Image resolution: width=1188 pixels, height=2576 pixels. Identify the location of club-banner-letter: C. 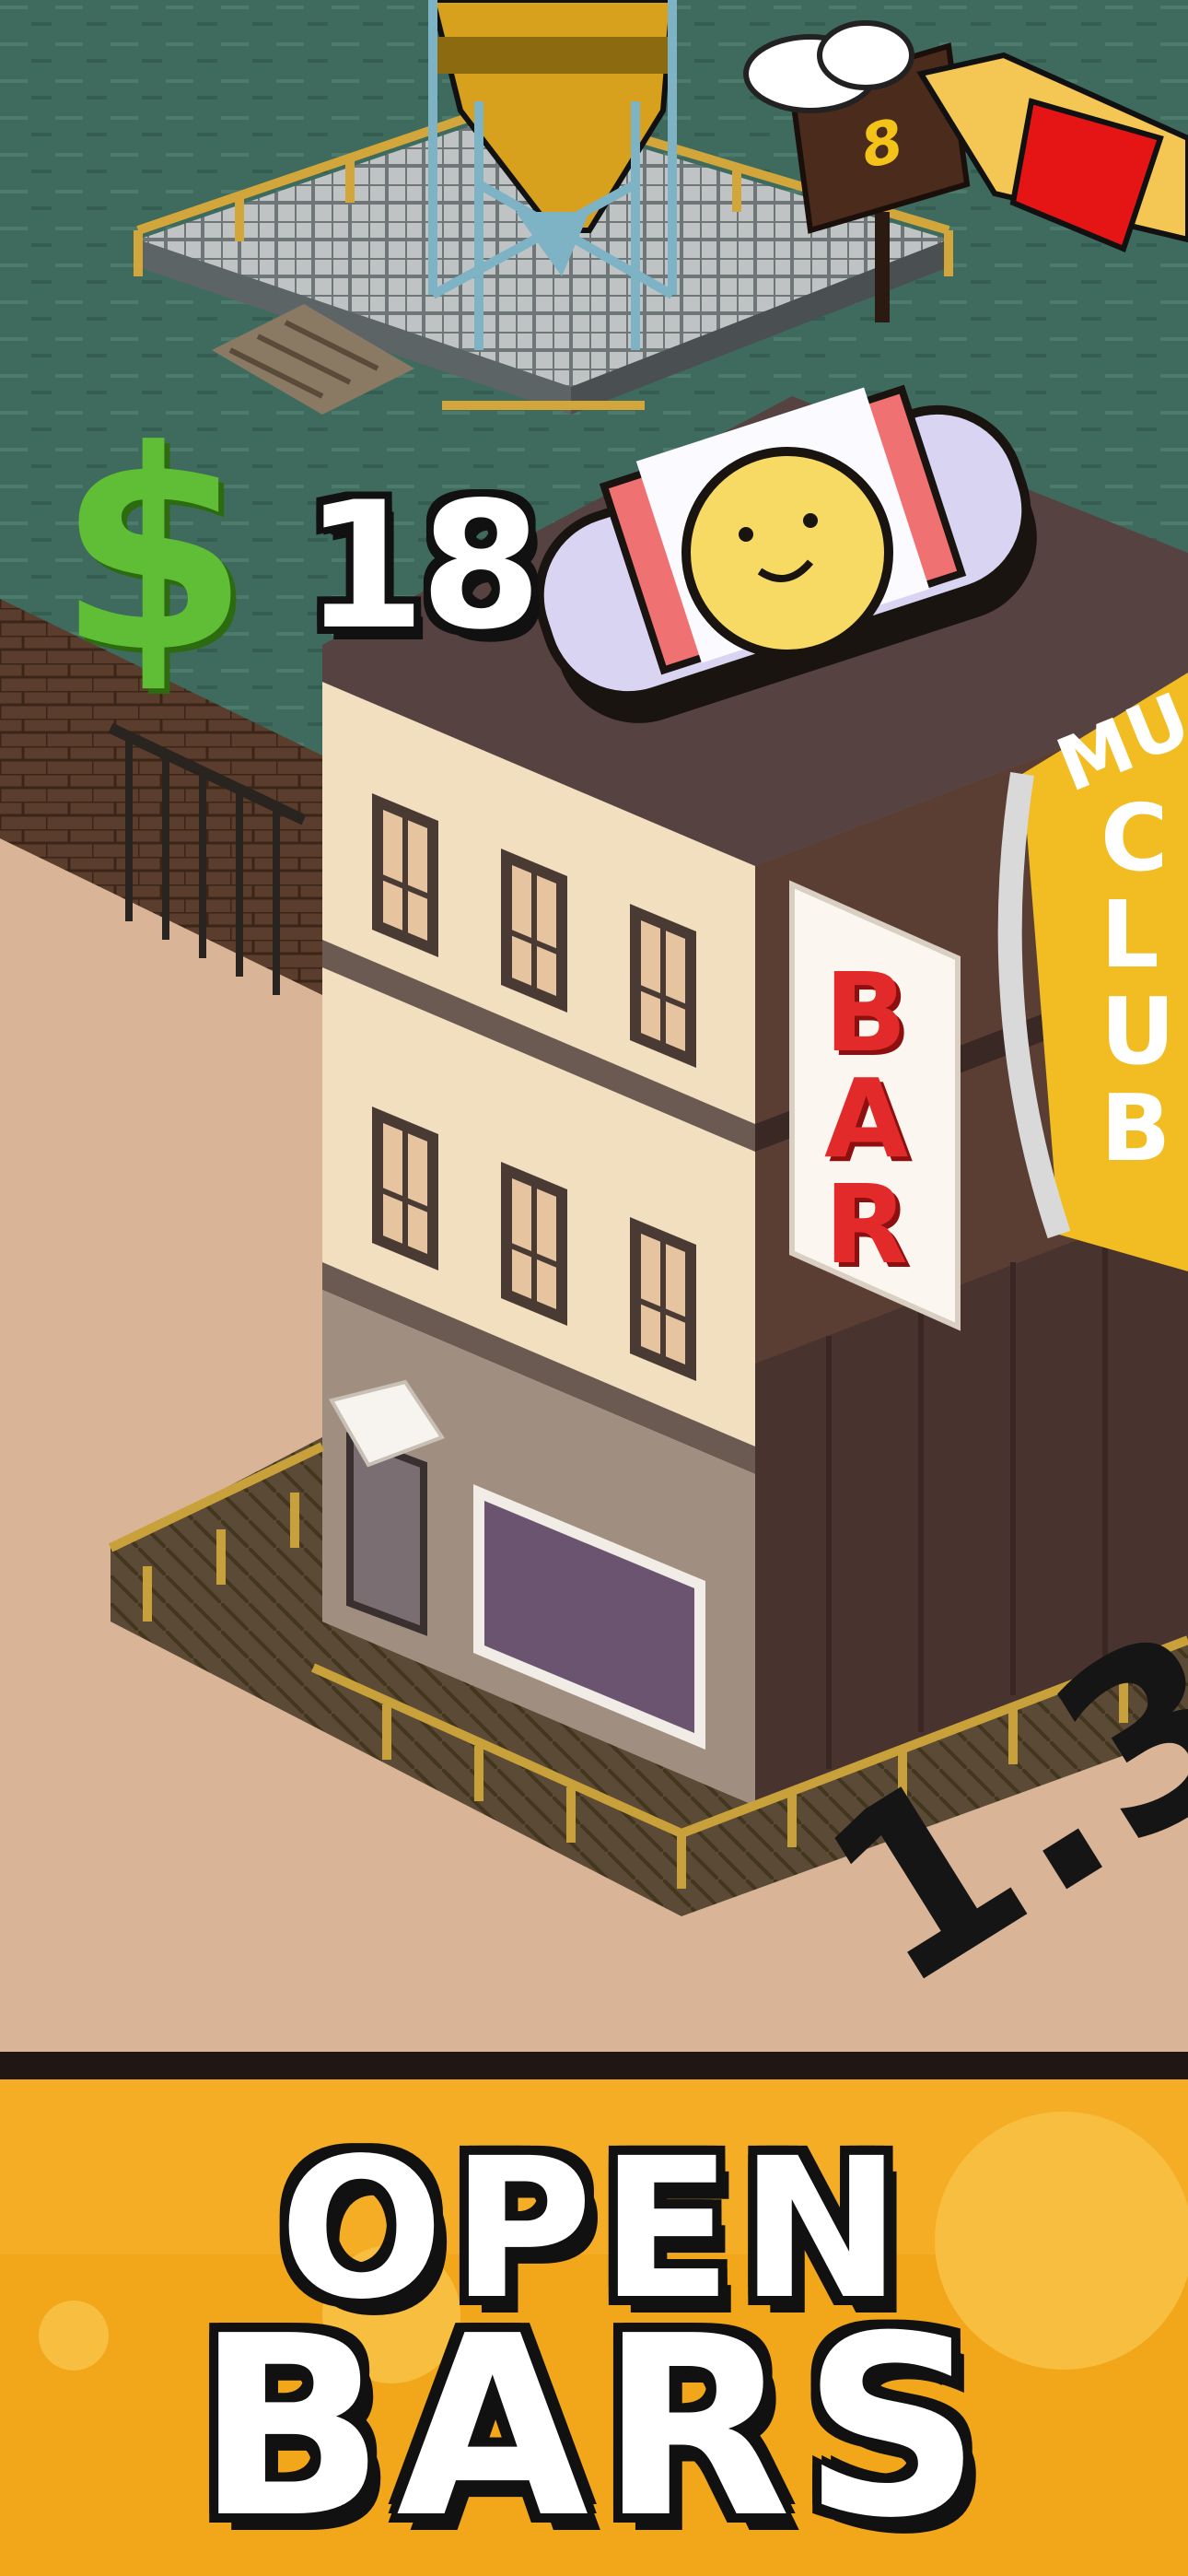
(1135, 838).